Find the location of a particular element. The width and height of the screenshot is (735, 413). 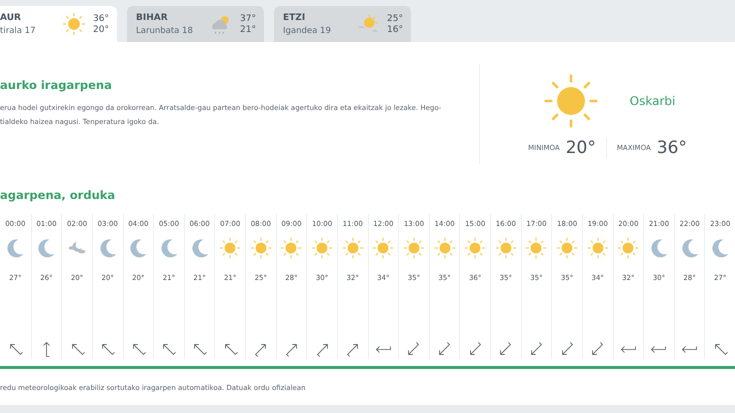

forecast-title: aurko iragarpena is located at coordinates (56, 85).